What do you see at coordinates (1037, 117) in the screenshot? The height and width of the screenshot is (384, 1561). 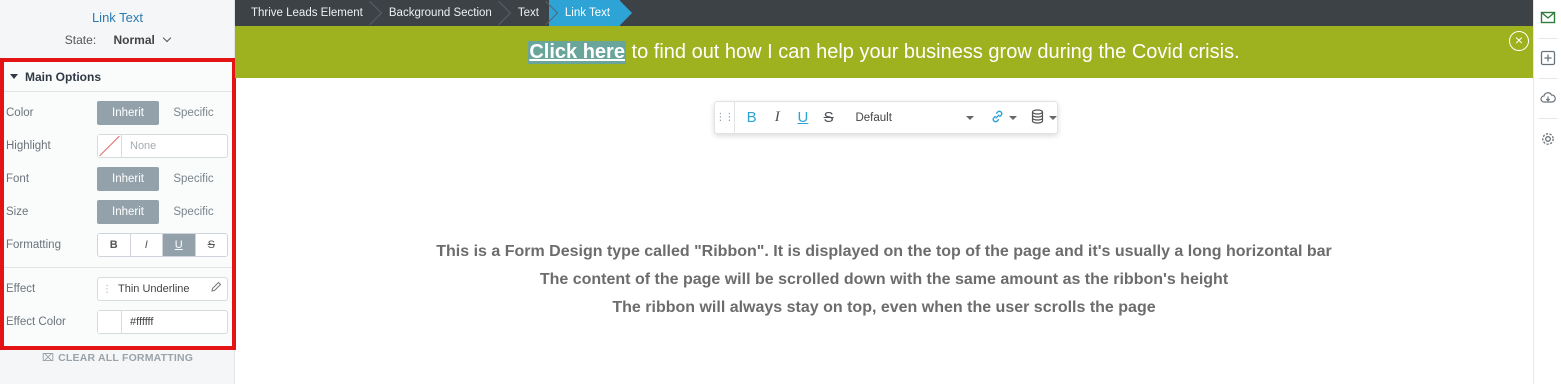 I see `database-icon` at bounding box center [1037, 117].